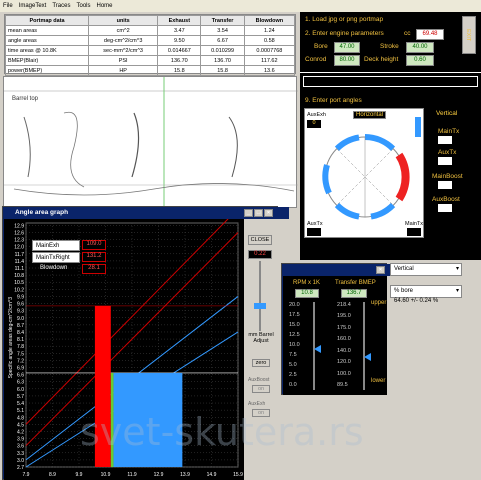 Image resolution: width=481 pixels, height=480 pixels. What do you see at coordinates (179, 40) in the screenshot?
I see `exhaust-cell: 9.50` at bounding box center [179, 40].